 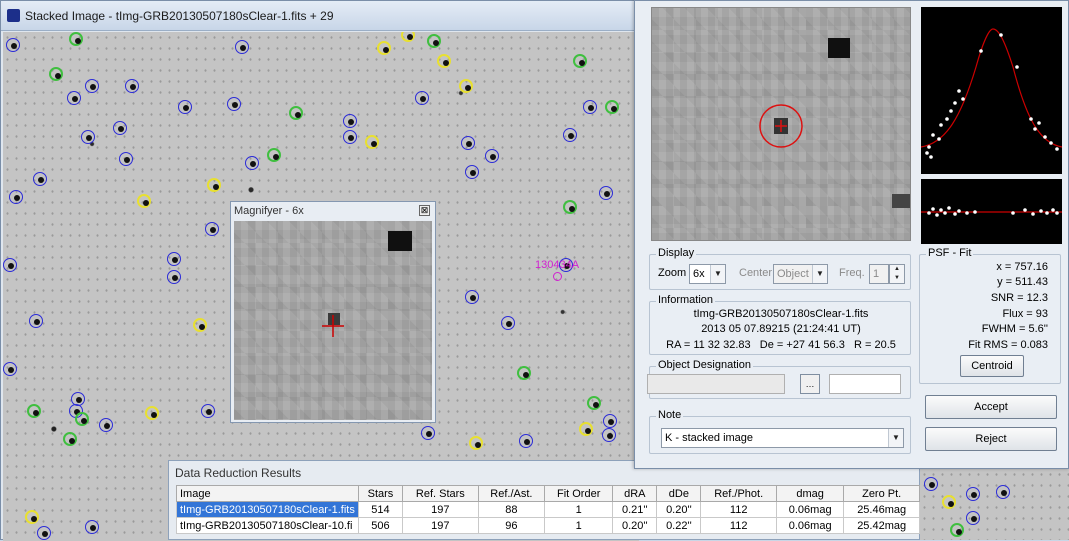 I want to click on table-cell: tImg-GRB20130507180sClear-1.fits, so click(x=267, y=509).